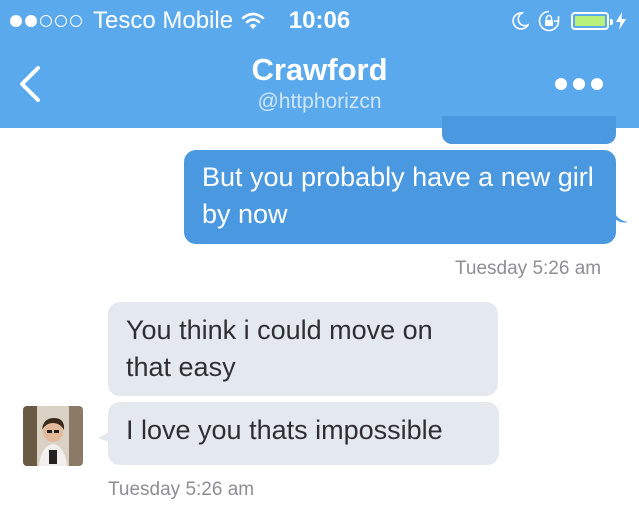  I want to click on incoming-message-bubble: You think i could move on that easy, so click(303, 349).